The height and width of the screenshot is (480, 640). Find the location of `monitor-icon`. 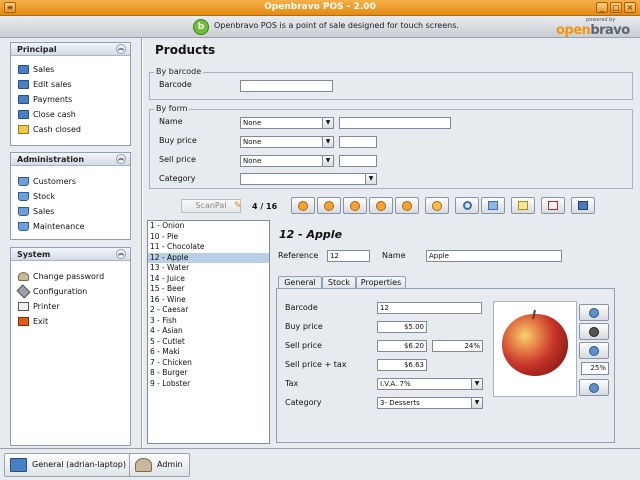

monitor-icon is located at coordinates (23, 84).